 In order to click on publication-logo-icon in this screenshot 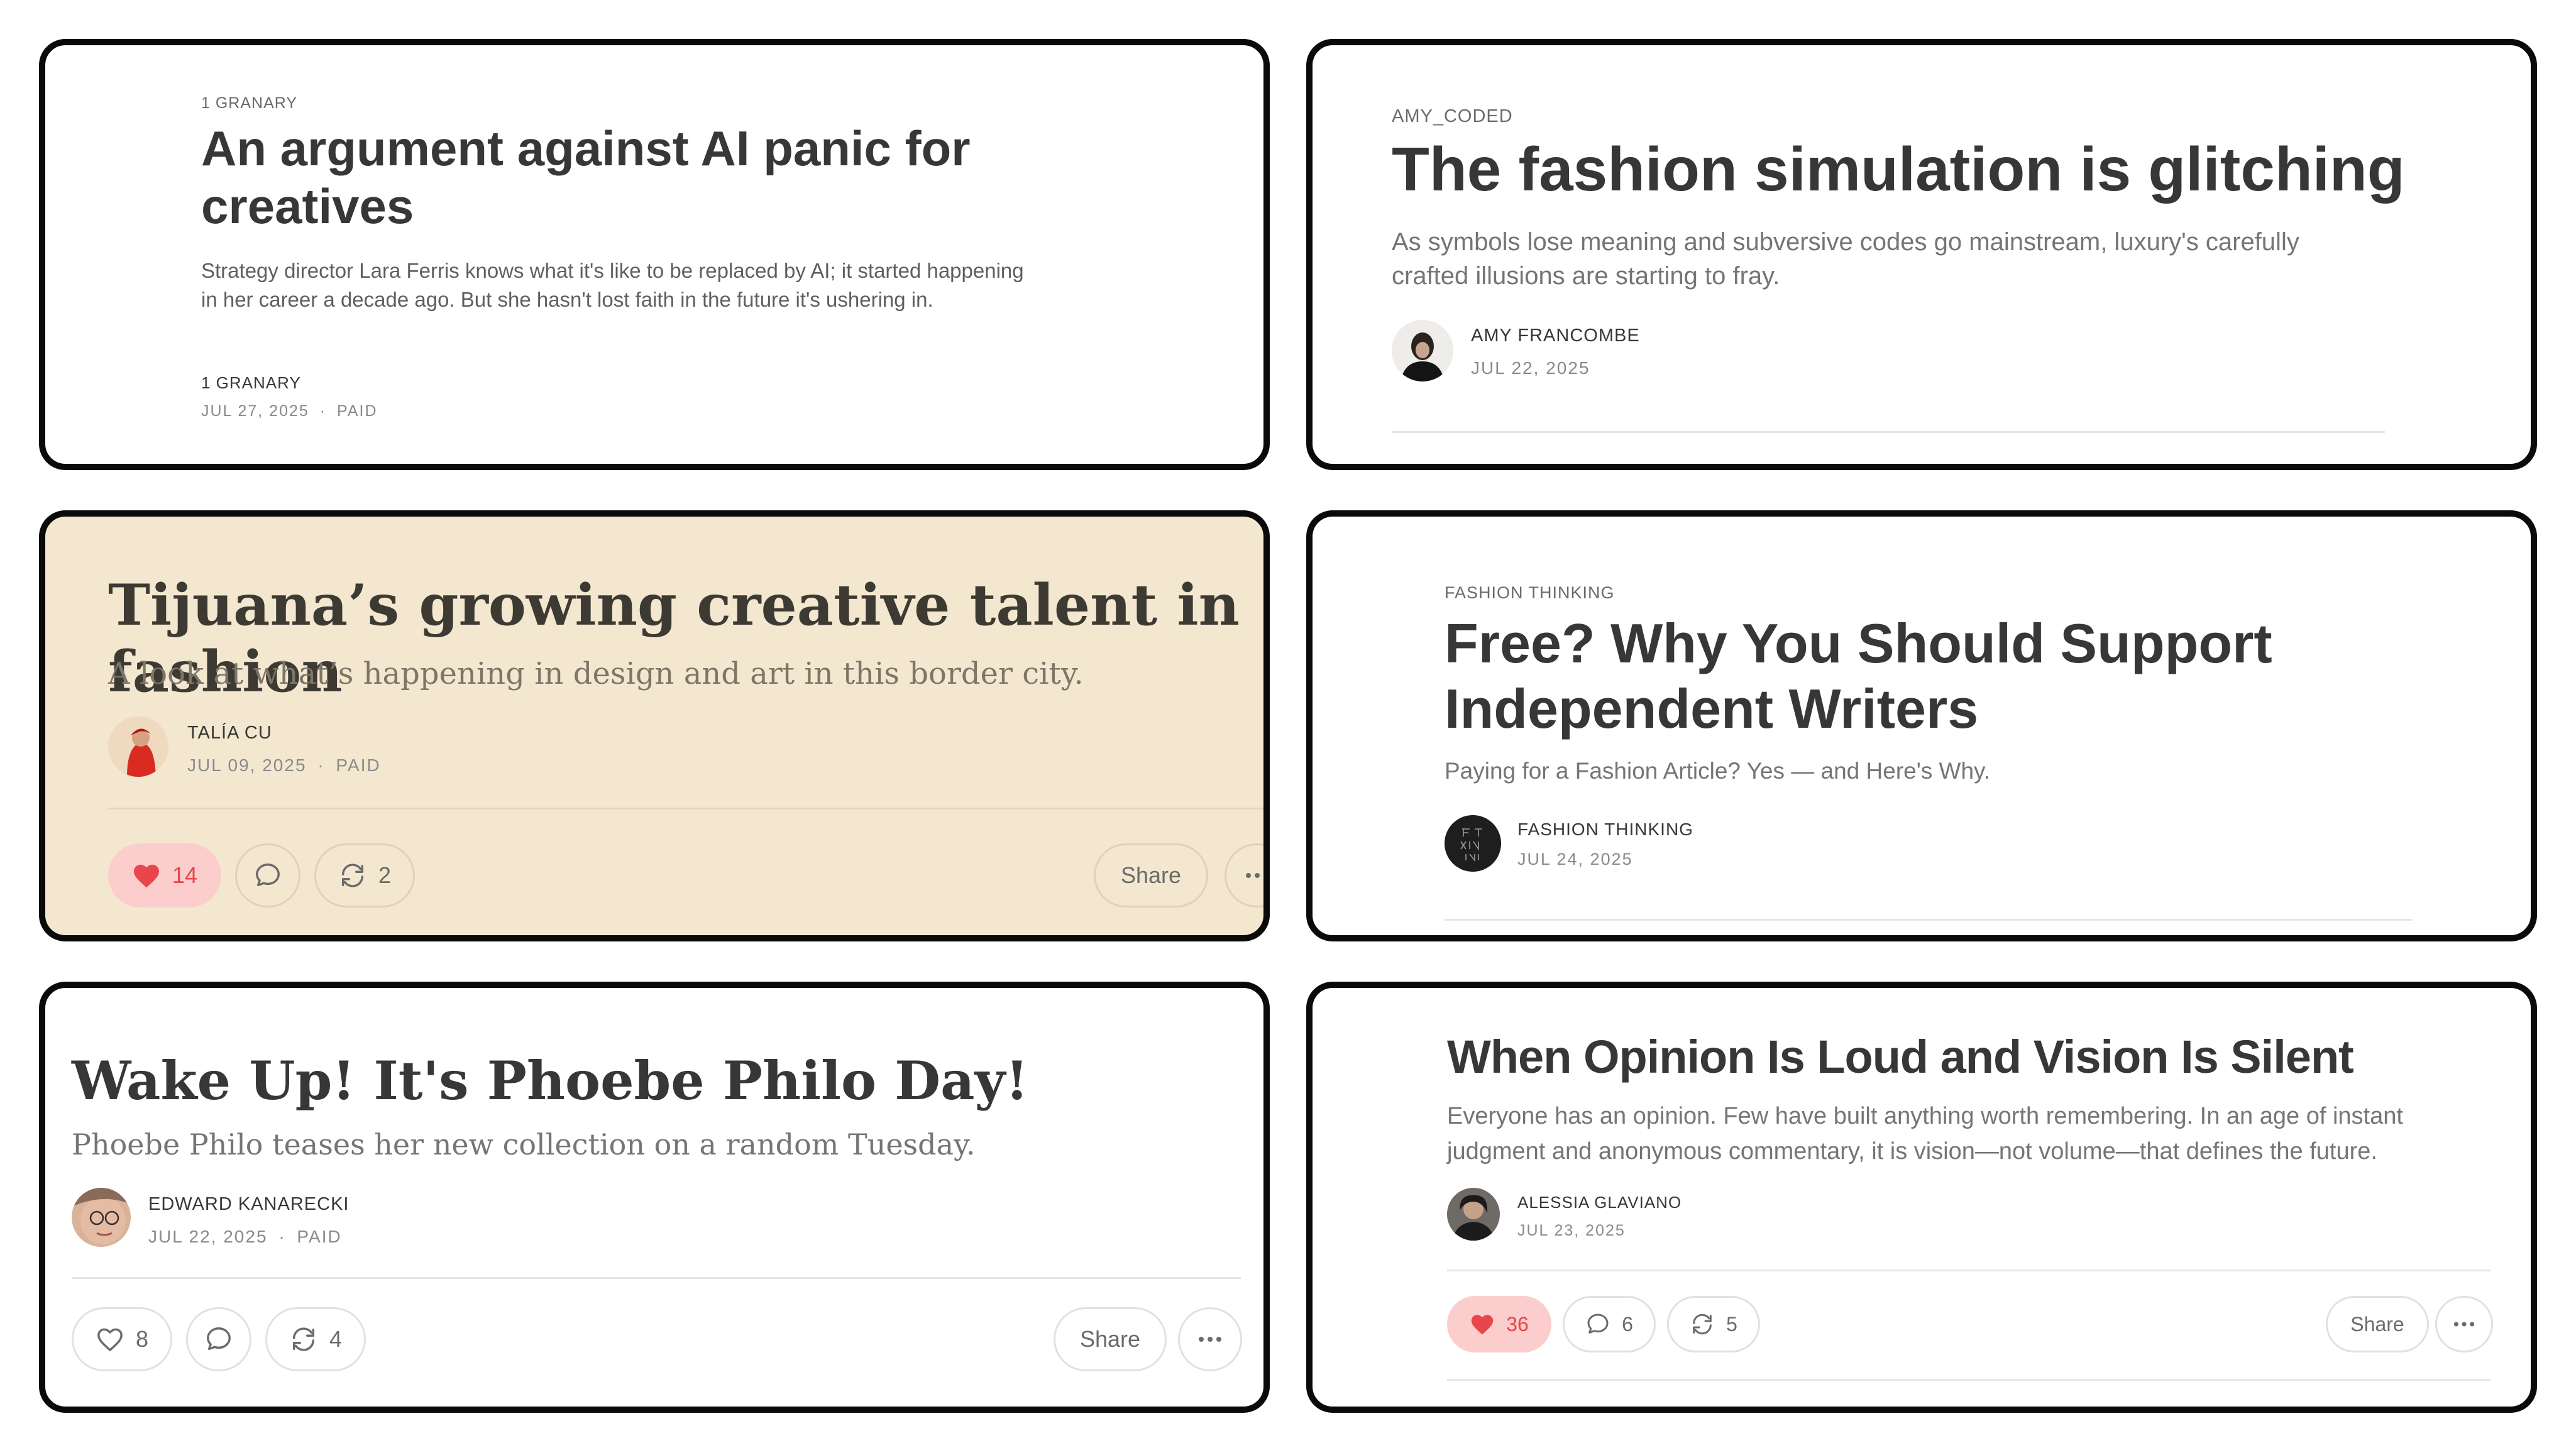, I will do `click(1473, 843)`.